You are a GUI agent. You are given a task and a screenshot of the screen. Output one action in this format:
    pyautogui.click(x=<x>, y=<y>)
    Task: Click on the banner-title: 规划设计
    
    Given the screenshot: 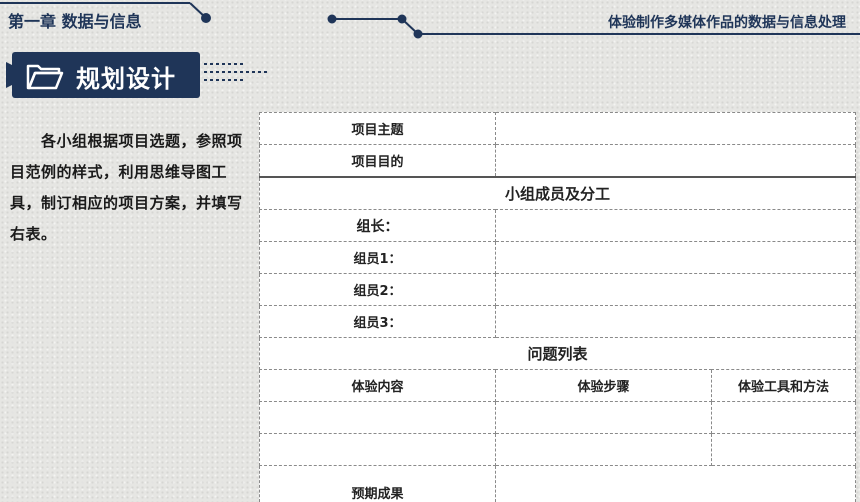 What is the action you would take?
    pyautogui.click(x=126, y=76)
    